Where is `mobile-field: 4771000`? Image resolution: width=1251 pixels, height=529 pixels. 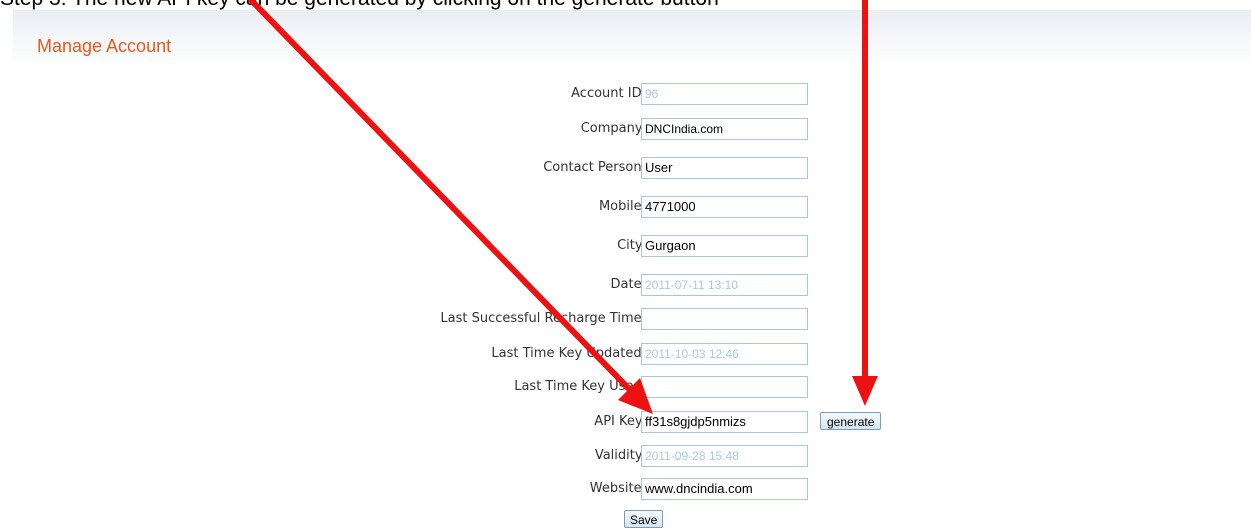
mobile-field: 4771000 is located at coordinates (724, 207).